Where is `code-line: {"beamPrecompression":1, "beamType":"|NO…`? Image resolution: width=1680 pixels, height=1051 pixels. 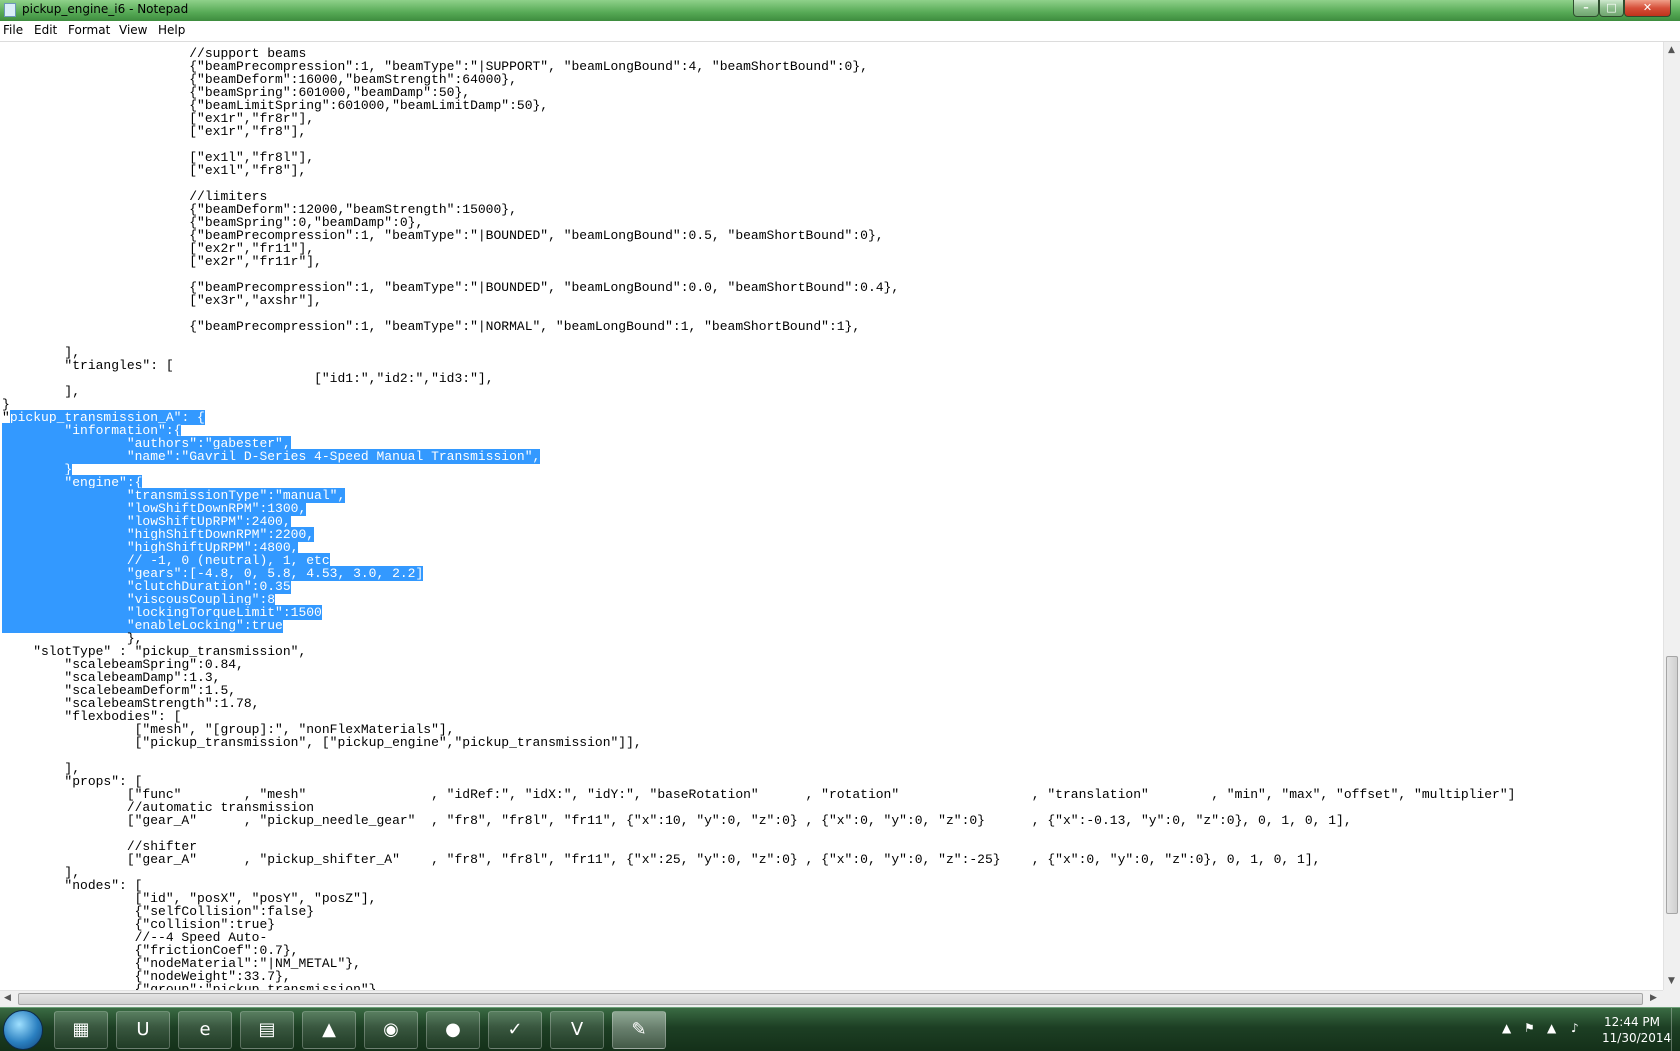
code-line: {"beamPrecompression":1, "beamType":"|NO… is located at coordinates (758, 326).